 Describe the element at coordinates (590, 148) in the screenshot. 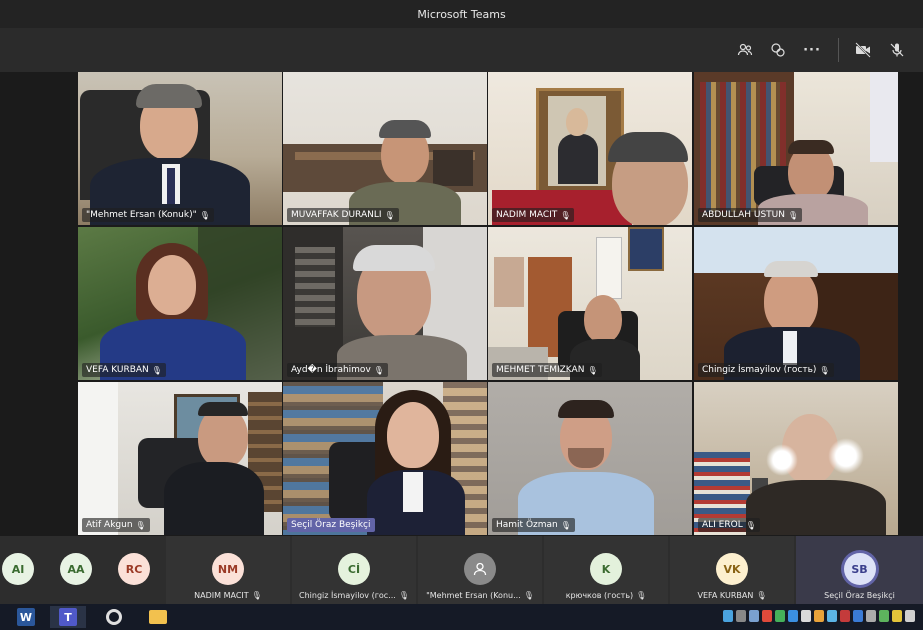

I see `video-tile: NADIM MACIT 🎙` at that location.